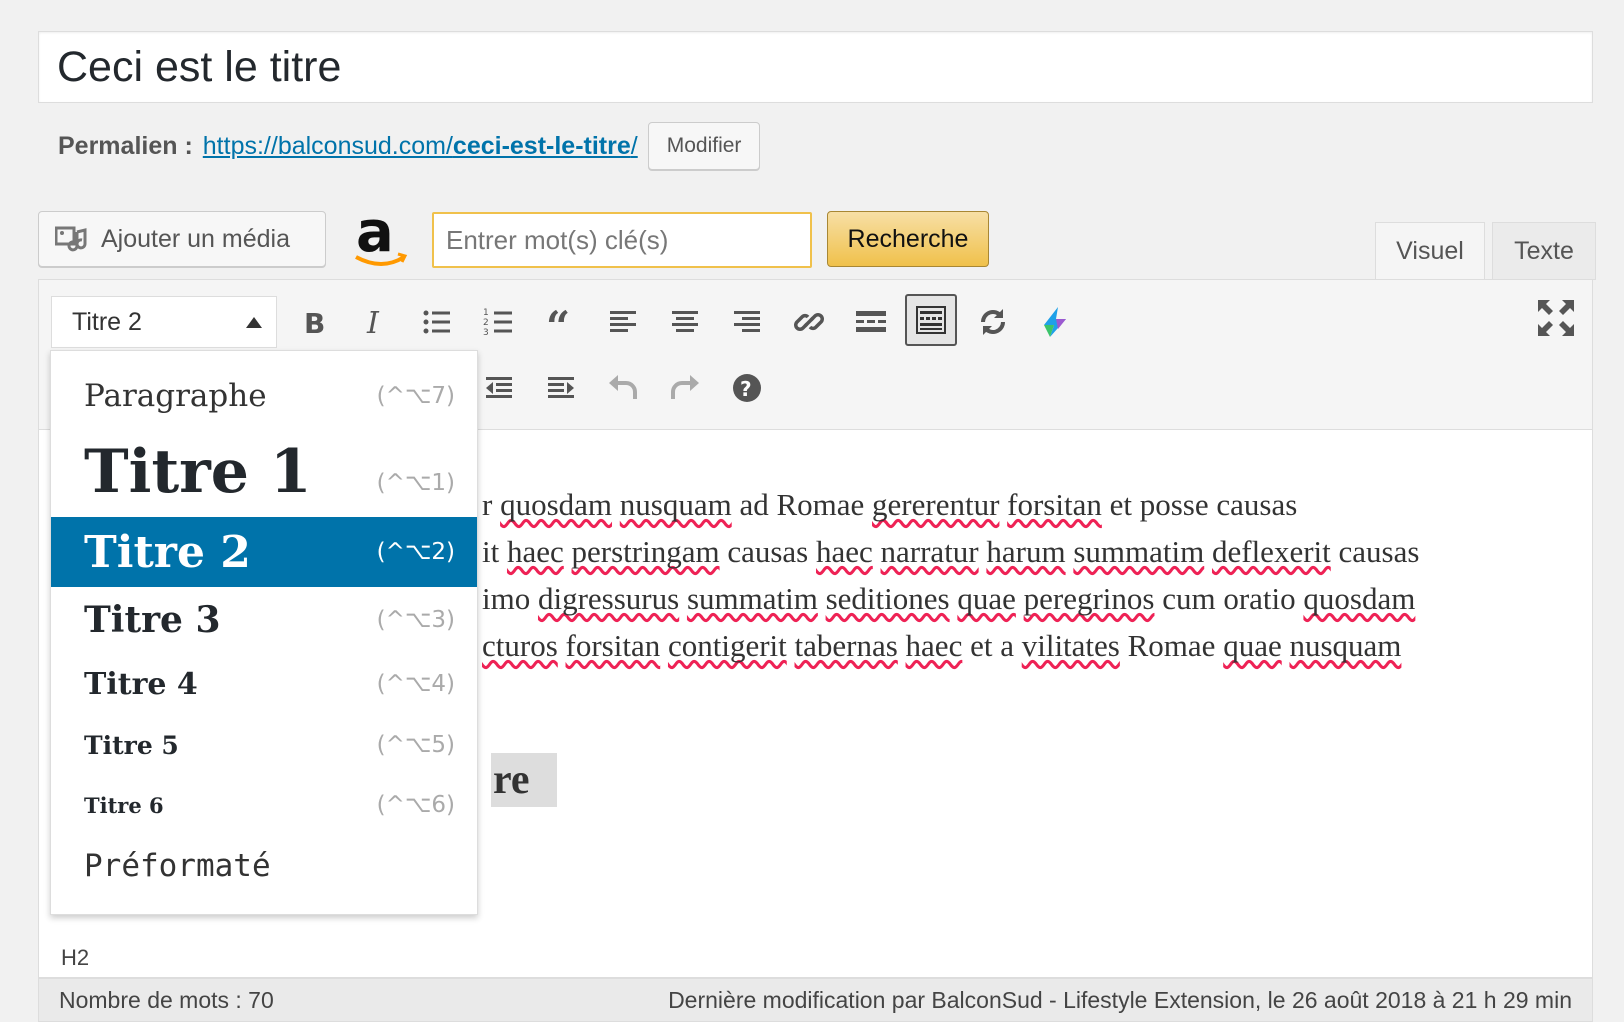 The height and width of the screenshot is (1022, 1624). I want to click on plugin-button, so click(1055, 322).